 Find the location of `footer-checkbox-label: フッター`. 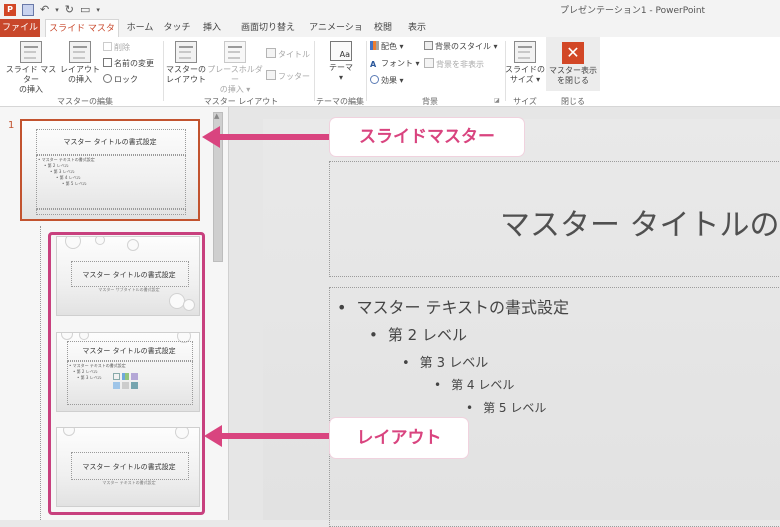

footer-checkbox-label: フッター is located at coordinates (294, 76).